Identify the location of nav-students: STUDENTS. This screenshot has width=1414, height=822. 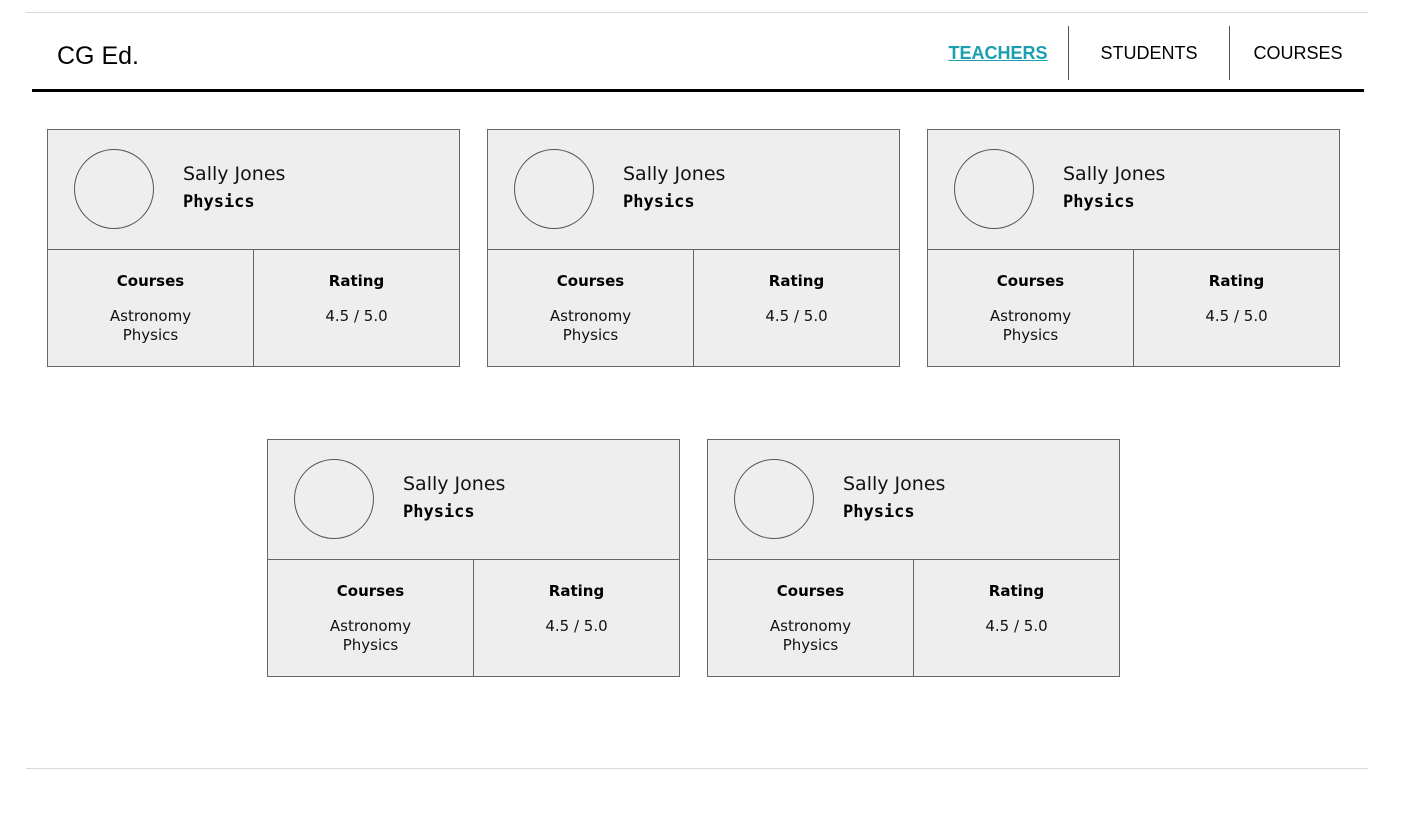
(1149, 53).